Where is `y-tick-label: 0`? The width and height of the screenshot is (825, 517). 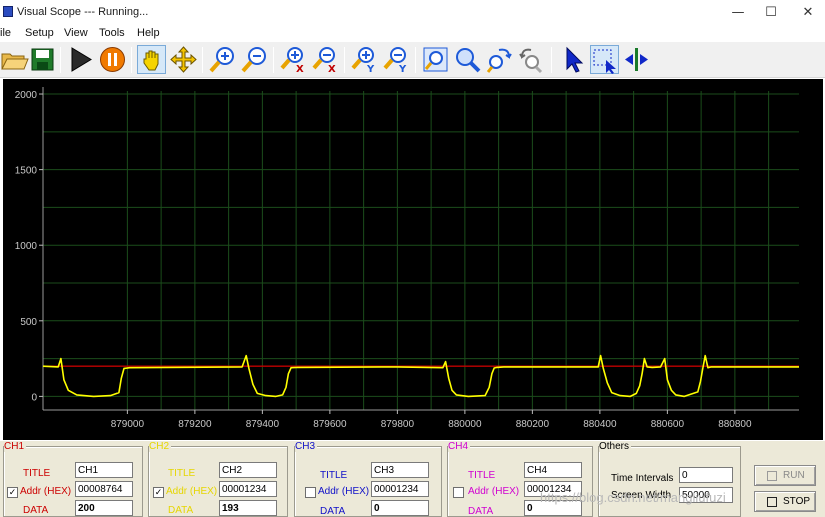 y-tick-label: 0 is located at coordinates (34, 397).